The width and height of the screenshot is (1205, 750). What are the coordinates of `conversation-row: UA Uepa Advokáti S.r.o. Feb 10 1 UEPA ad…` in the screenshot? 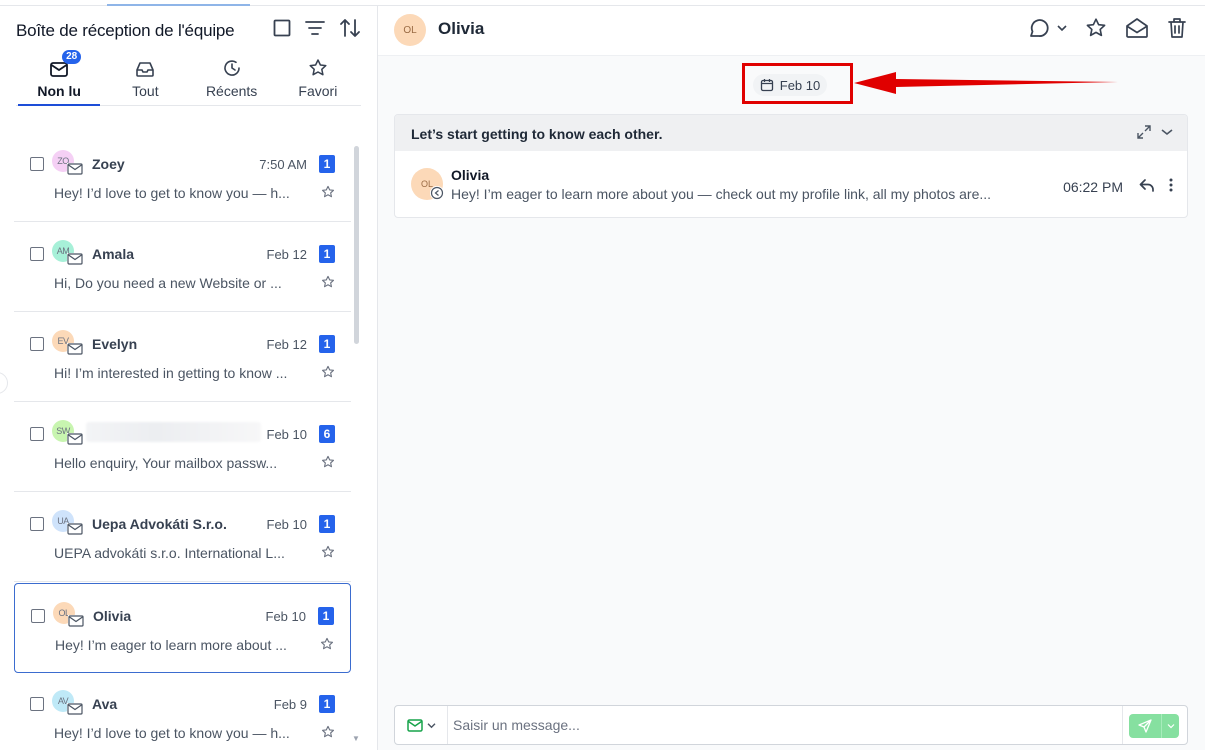 It's located at (182, 537).